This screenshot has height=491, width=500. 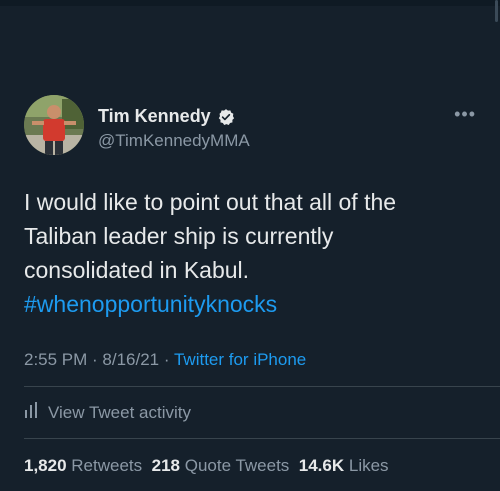 What do you see at coordinates (251, 304) in the screenshot?
I see `hashtag-link: #whenopportunityknocks` at bounding box center [251, 304].